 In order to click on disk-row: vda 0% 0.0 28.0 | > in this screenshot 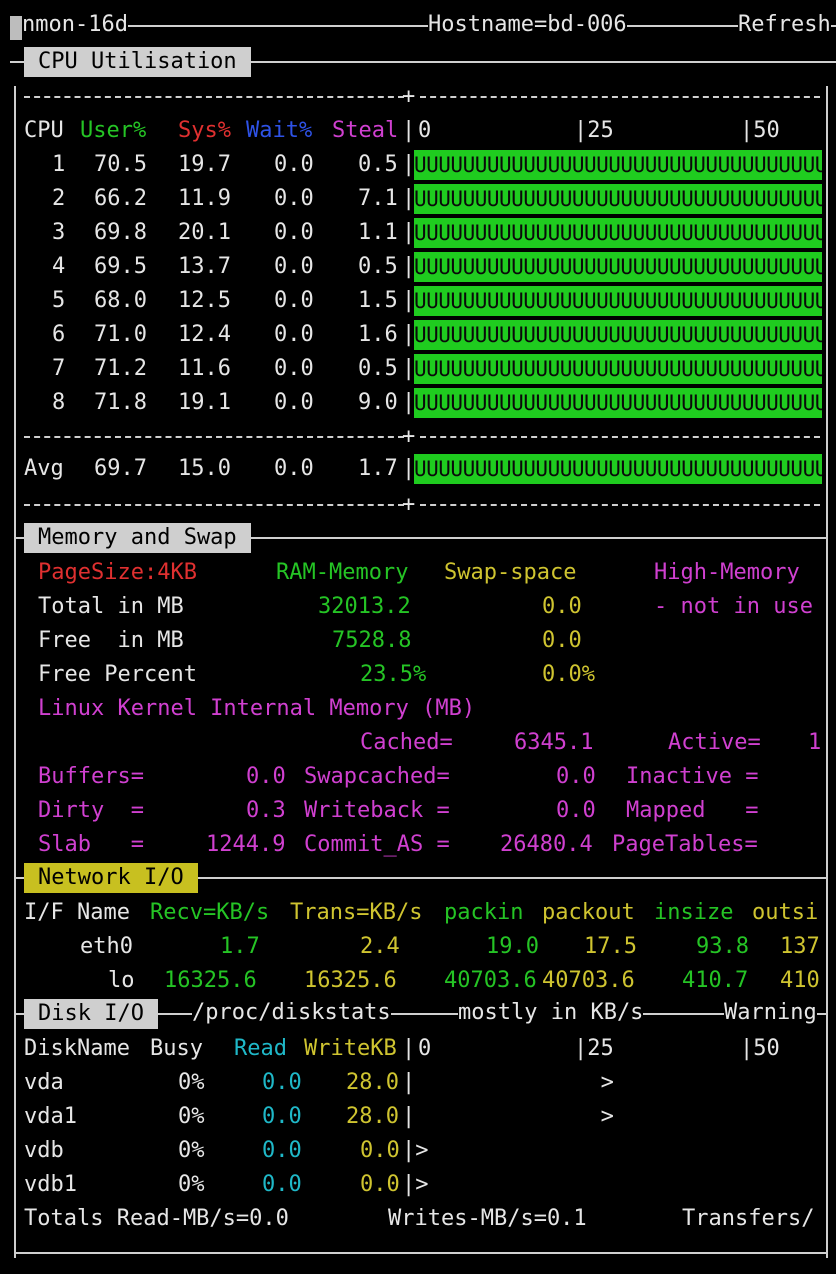, I will do `click(418, 1083)`.